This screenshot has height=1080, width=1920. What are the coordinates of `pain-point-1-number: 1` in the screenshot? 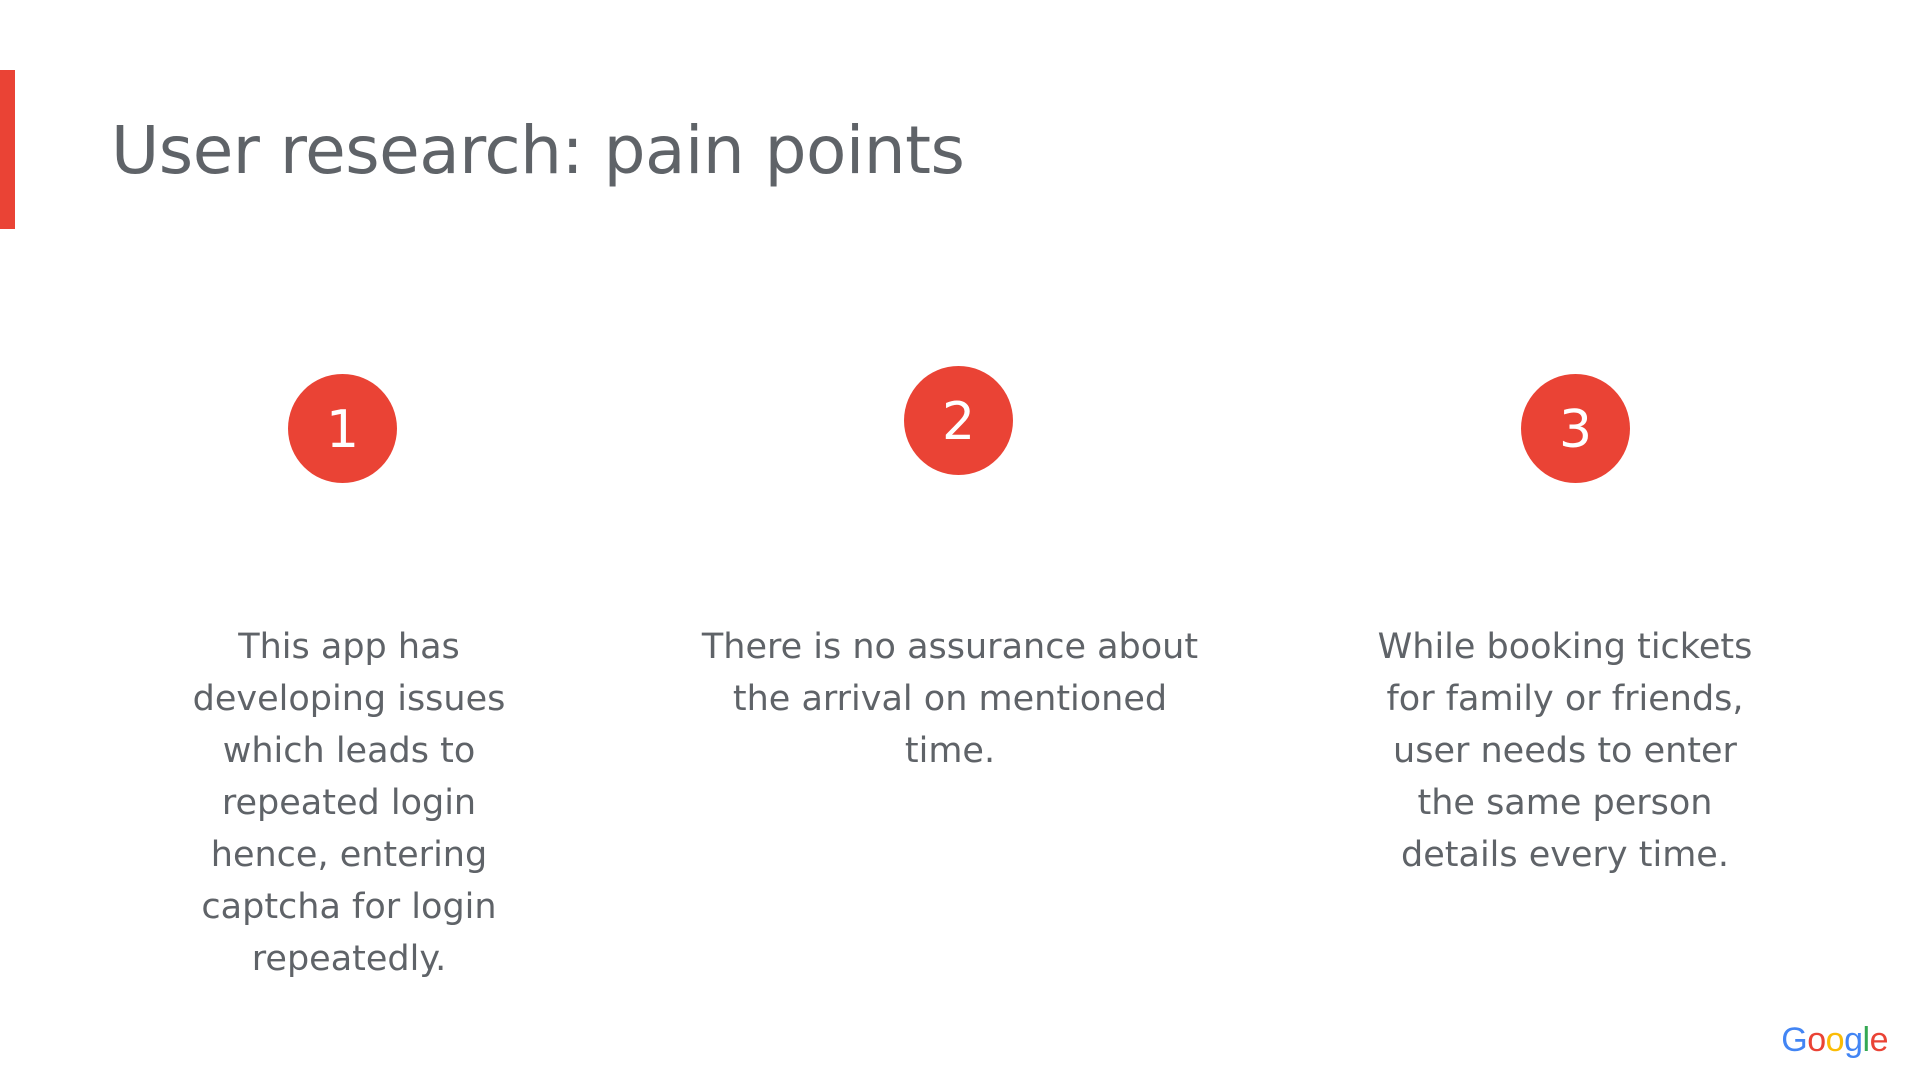 It's located at (342, 429).